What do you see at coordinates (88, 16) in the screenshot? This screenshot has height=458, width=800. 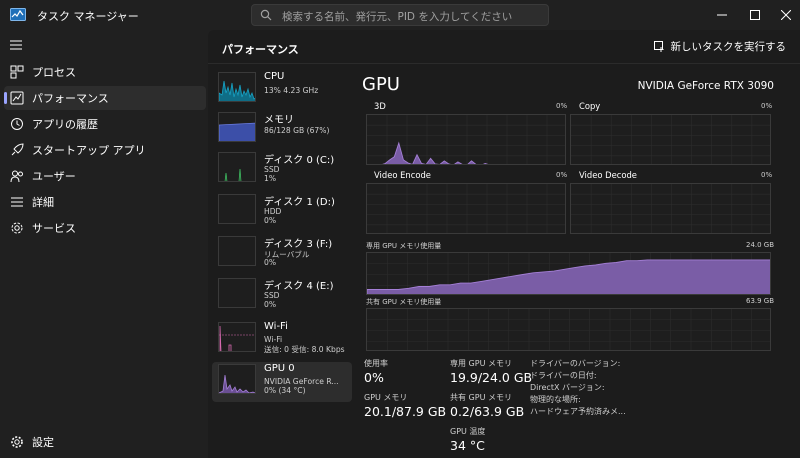 I see `window-title: タスク マネージャー` at bounding box center [88, 16].